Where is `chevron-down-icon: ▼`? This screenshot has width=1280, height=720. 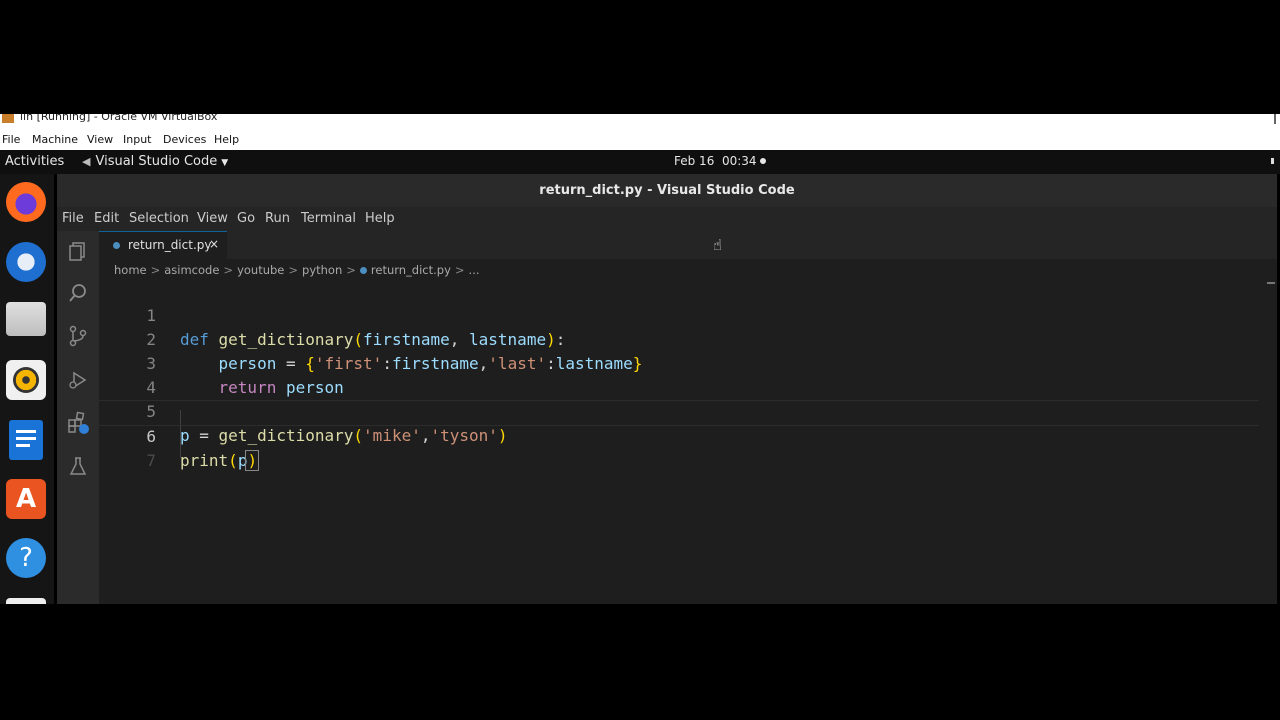 chevron-down-icon: ▼ is located at coordinates (225, 163).